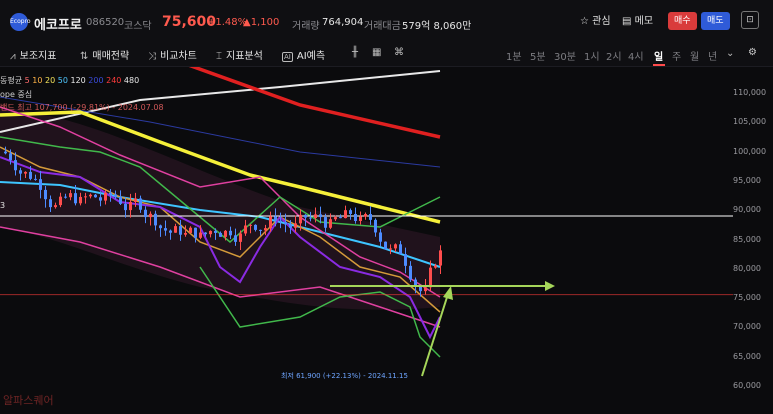 This screenshot has height=414, width=773. I want to click on memo-label: 메모, so click(644, 21).